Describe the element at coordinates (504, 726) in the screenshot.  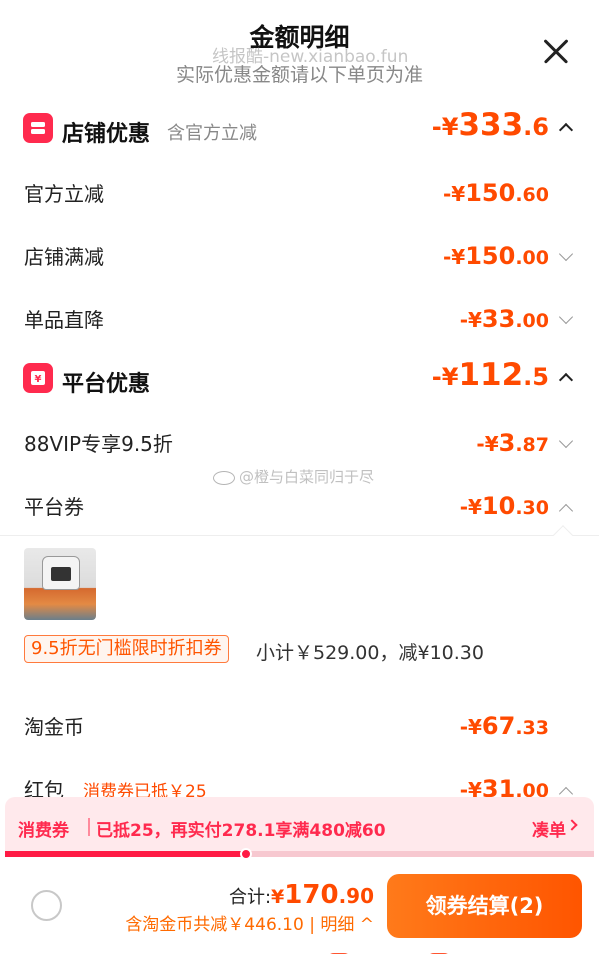
I see `discount-amount: -¥67.33` at that location.